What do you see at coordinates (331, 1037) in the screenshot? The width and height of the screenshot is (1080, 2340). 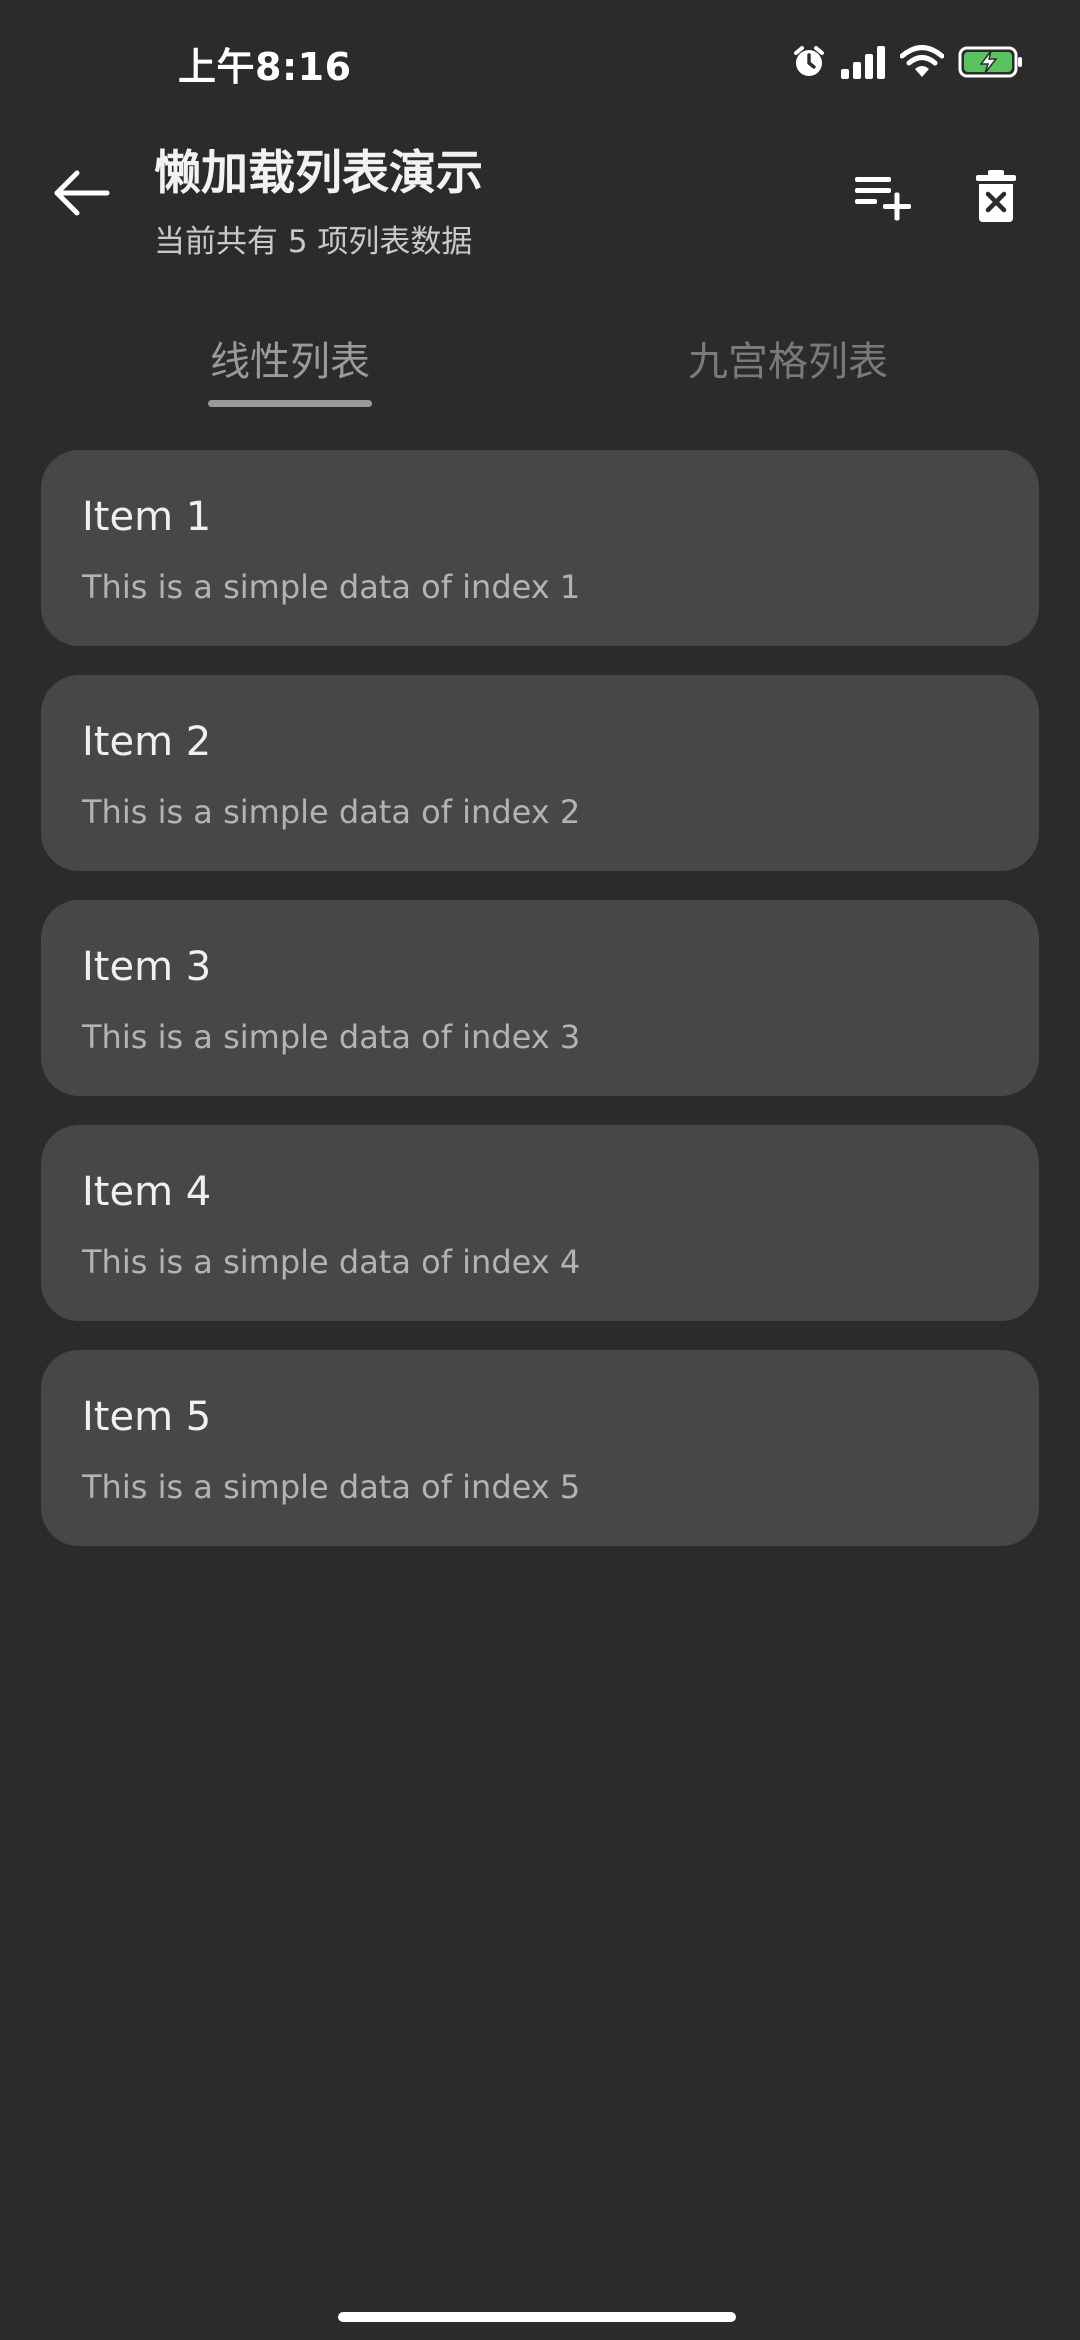 I see `list-item-description: This is a simple data of index 3` at bounding box center [331, 1037].